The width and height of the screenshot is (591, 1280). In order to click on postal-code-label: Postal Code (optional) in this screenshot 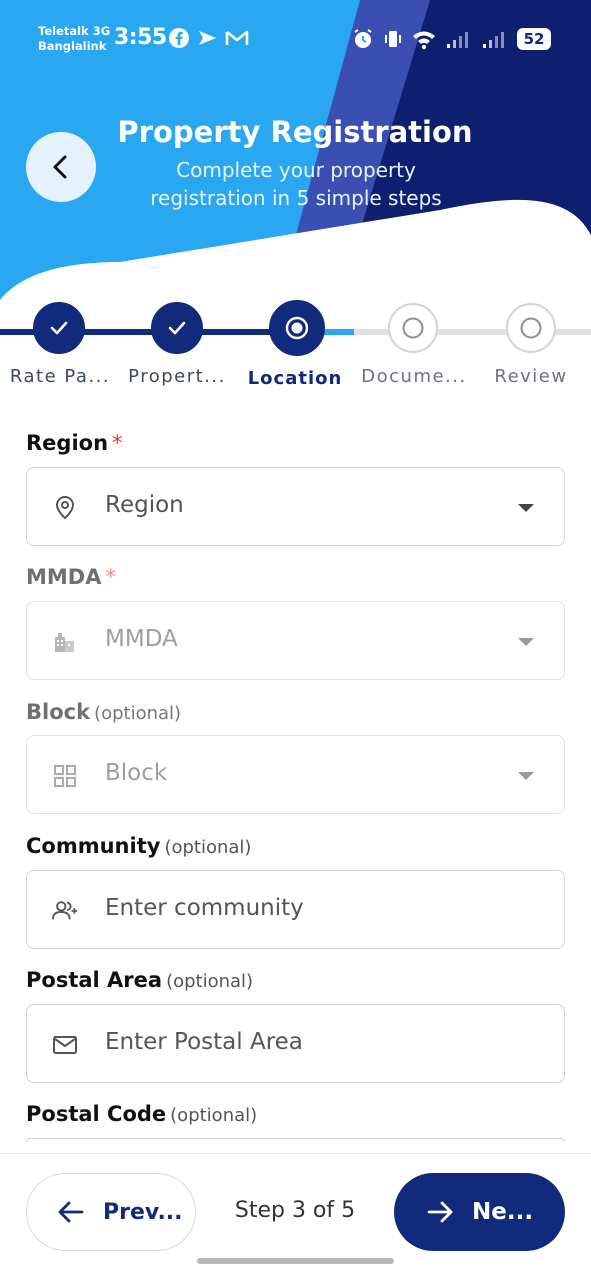, I will do `click(141, 1114)`.